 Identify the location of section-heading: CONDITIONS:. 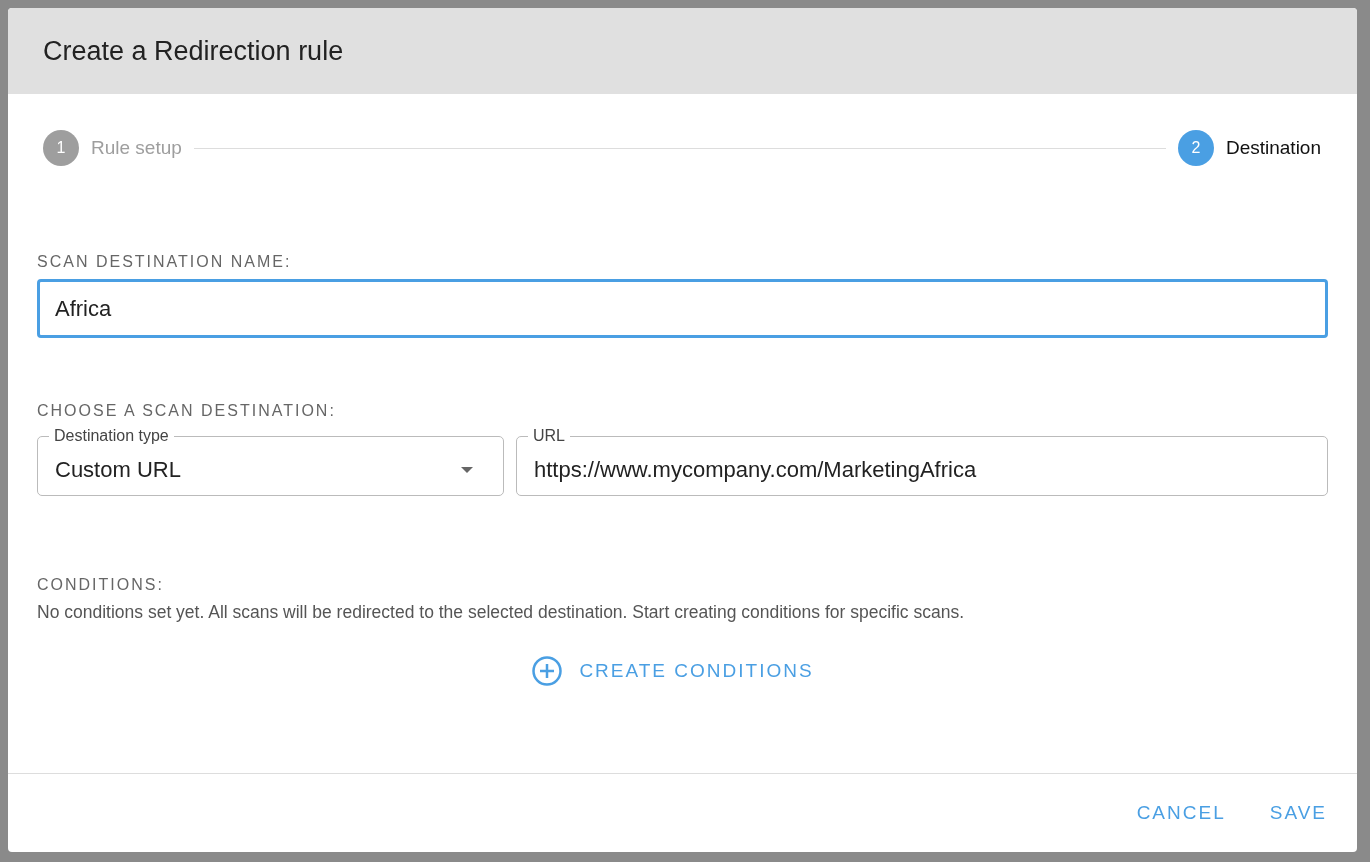
(101, 585).